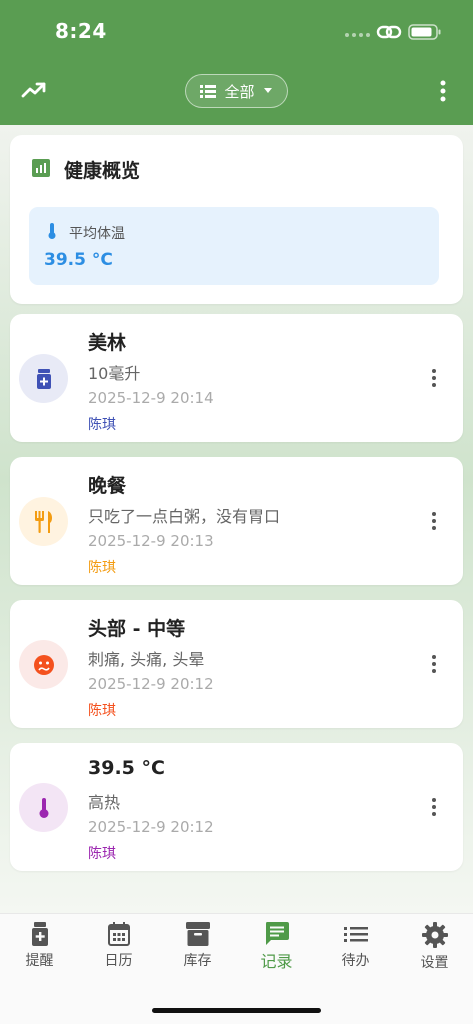 This screenshot has height=1024, width=473. What do you see at coordinates (239, 91) in the screenshot?
I see `filter-label: 全部` at bounding box center [239, 91].